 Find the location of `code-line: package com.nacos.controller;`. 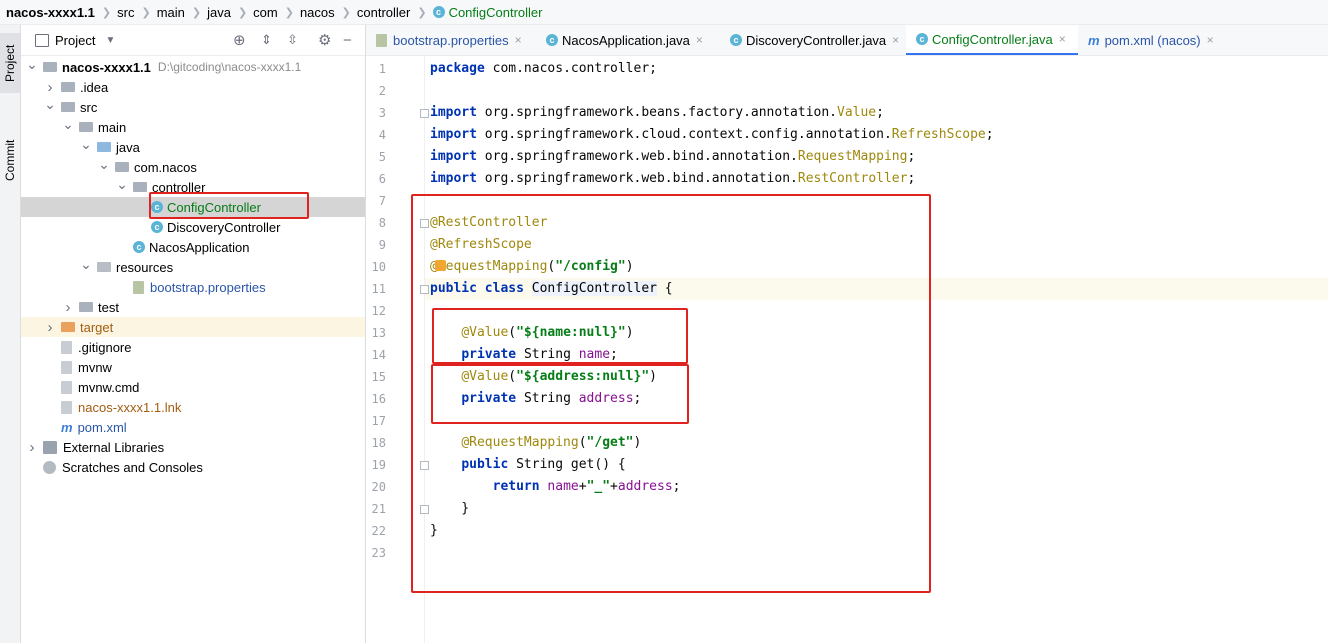

code-line: package com.nacos.controller; is located at coordinates (543, 69).